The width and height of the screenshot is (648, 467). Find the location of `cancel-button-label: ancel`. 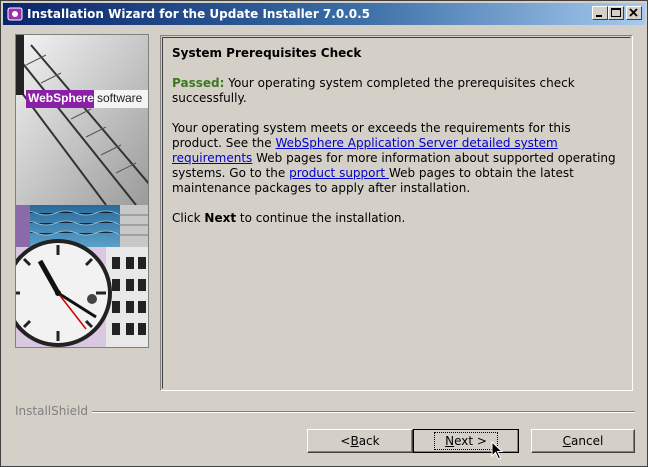

cancel-button-label: ancel is located at coordinates (587, 441).